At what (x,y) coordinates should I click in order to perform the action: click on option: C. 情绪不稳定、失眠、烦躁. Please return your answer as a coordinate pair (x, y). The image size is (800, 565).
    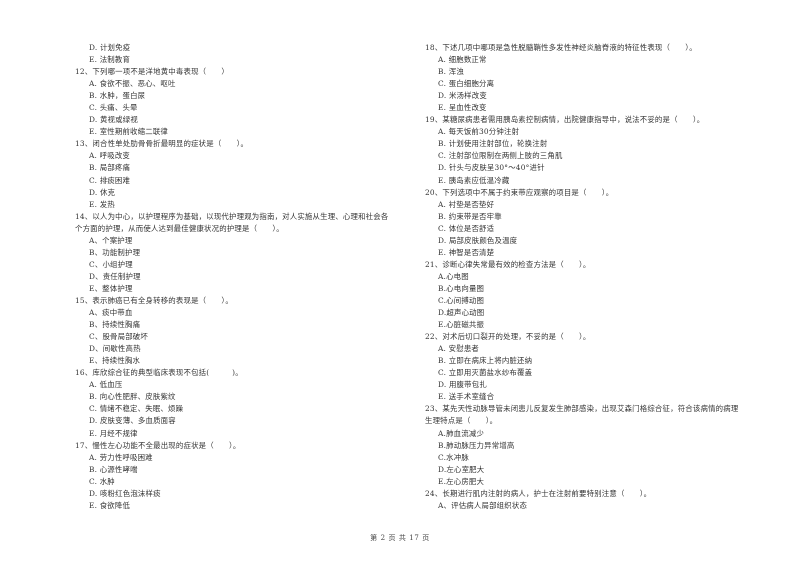
    Looking at the image, I should click on (136, 409).